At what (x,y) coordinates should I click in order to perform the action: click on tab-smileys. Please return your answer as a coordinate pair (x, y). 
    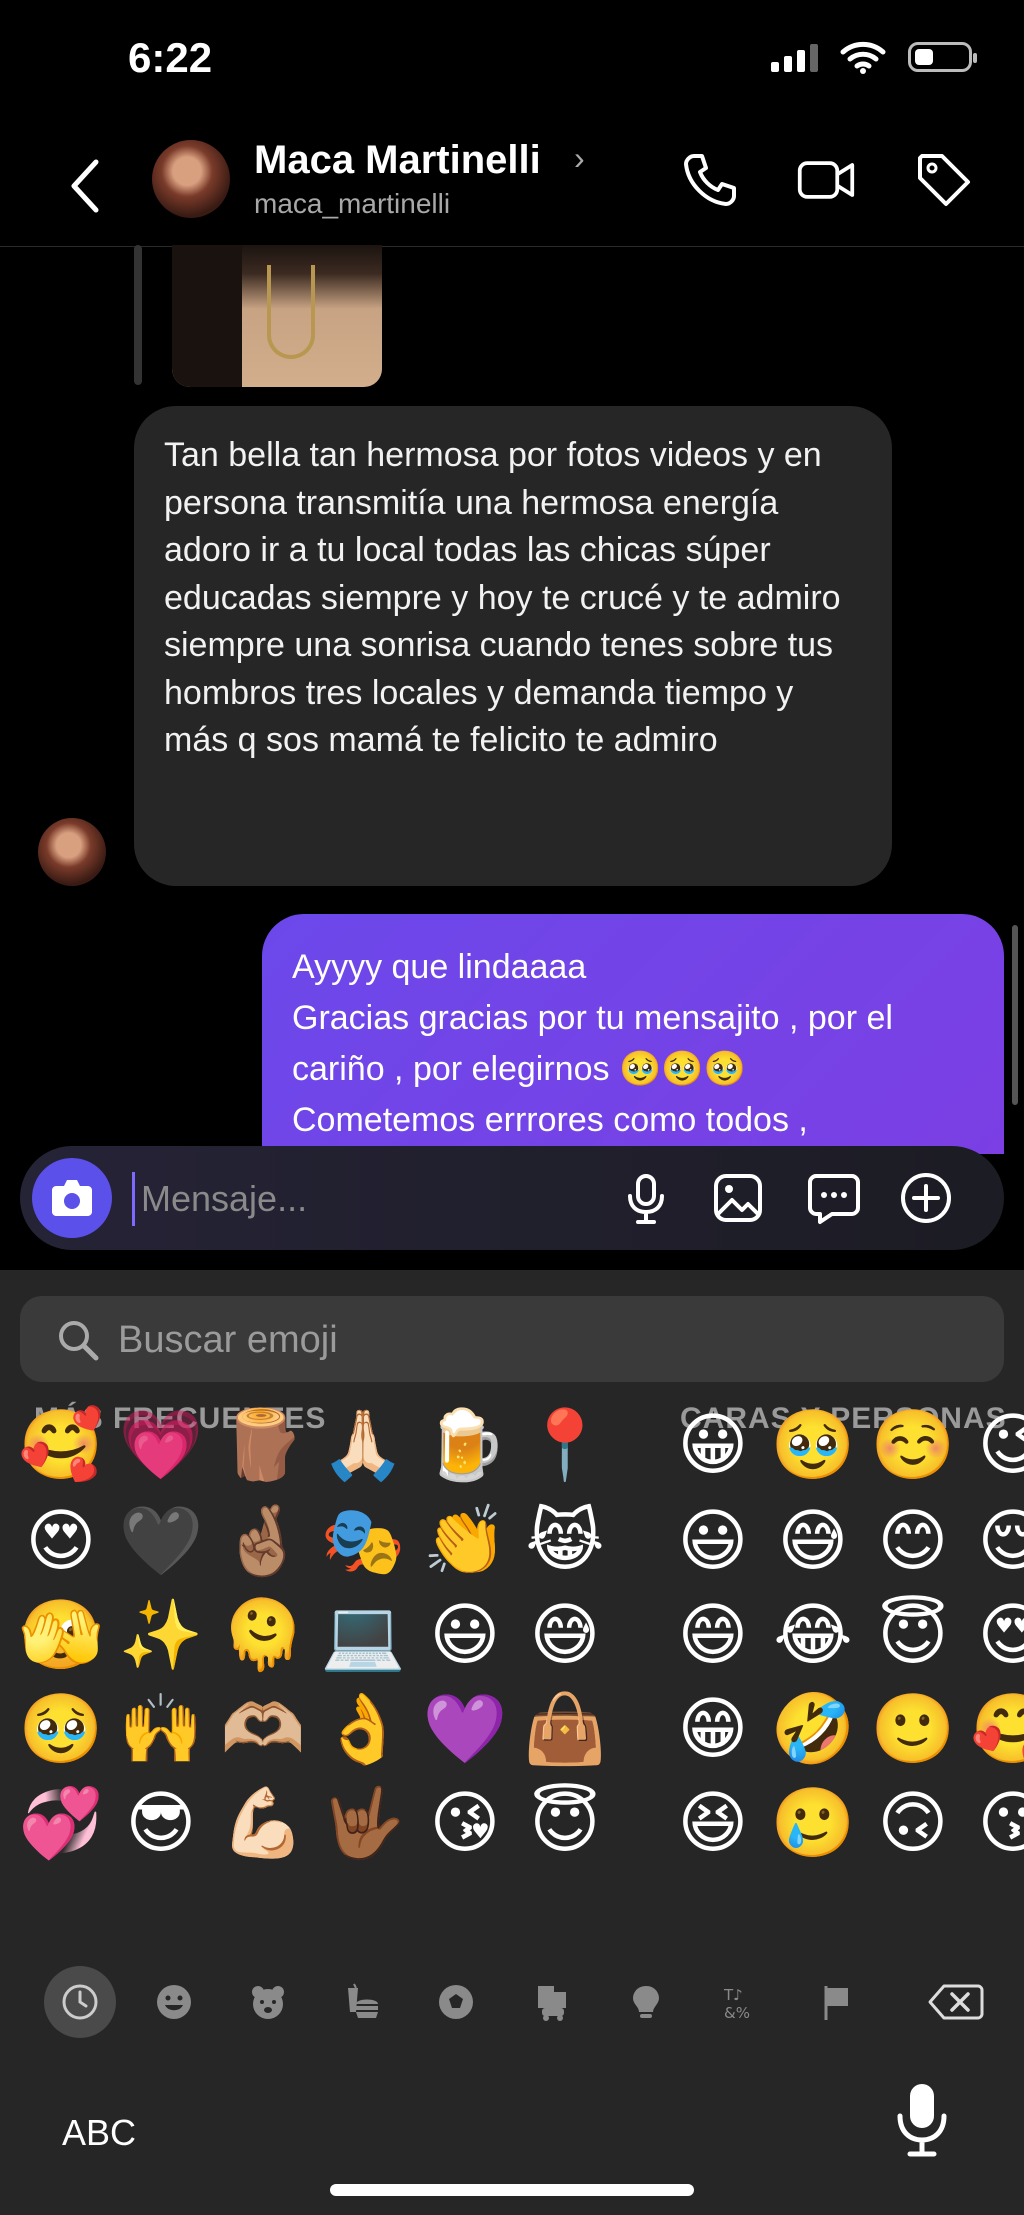
    Looking at the image, I should click on (174, 2002).